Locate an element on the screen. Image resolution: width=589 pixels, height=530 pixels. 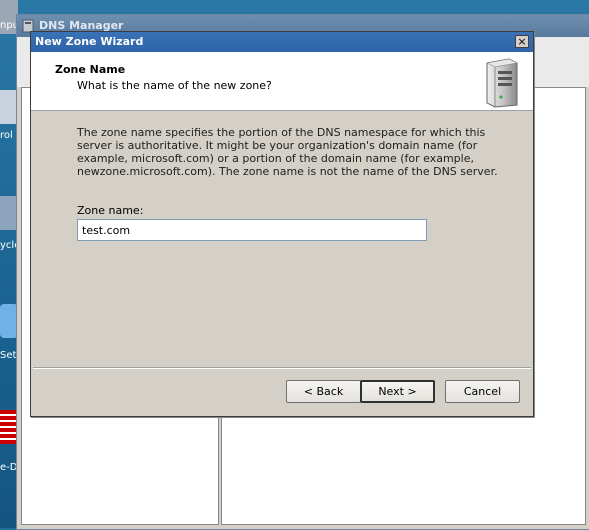
back-button: < Back is located at coordinates (323, 391).